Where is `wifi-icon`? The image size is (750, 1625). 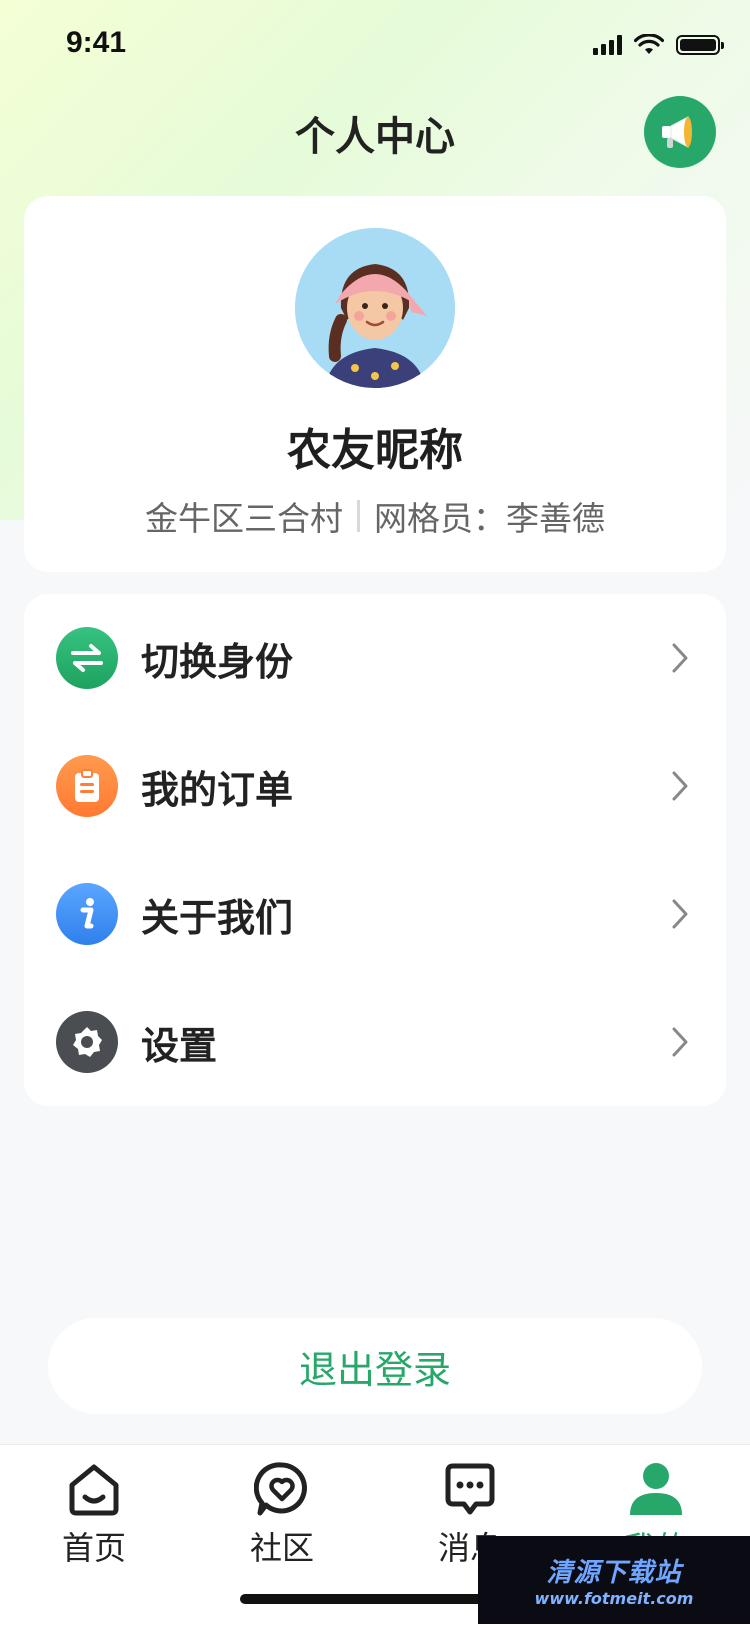
wifi-icon is located at coordinates (649, 44).